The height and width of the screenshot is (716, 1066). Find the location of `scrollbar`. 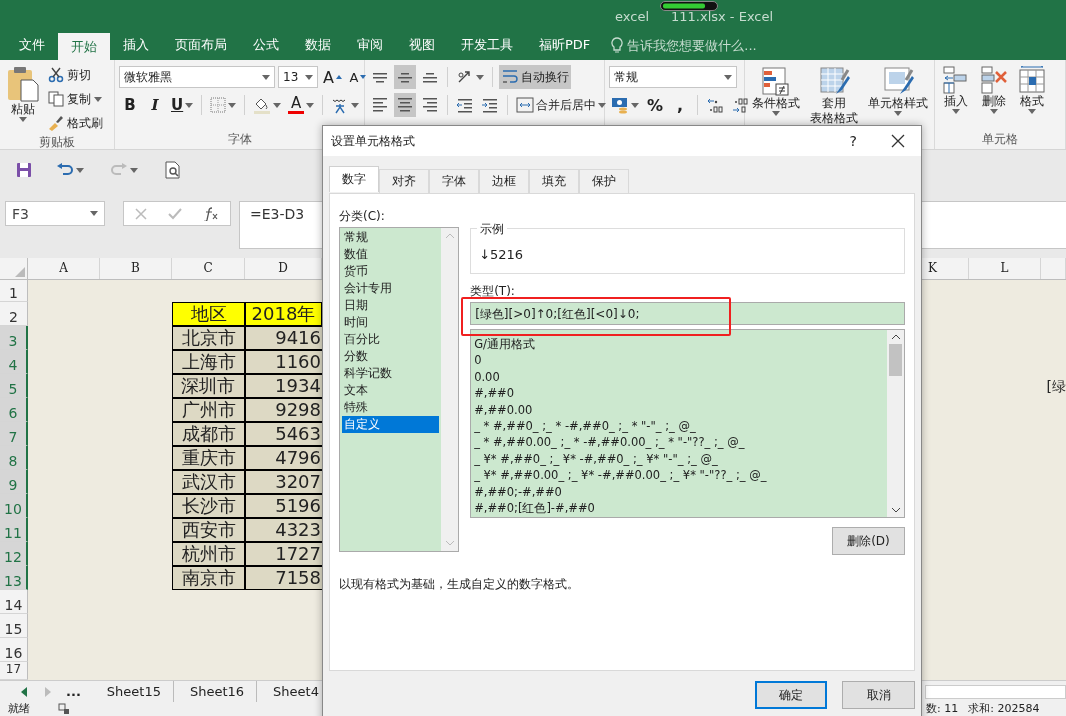

scrollbar is located at coordinates (995, 692).